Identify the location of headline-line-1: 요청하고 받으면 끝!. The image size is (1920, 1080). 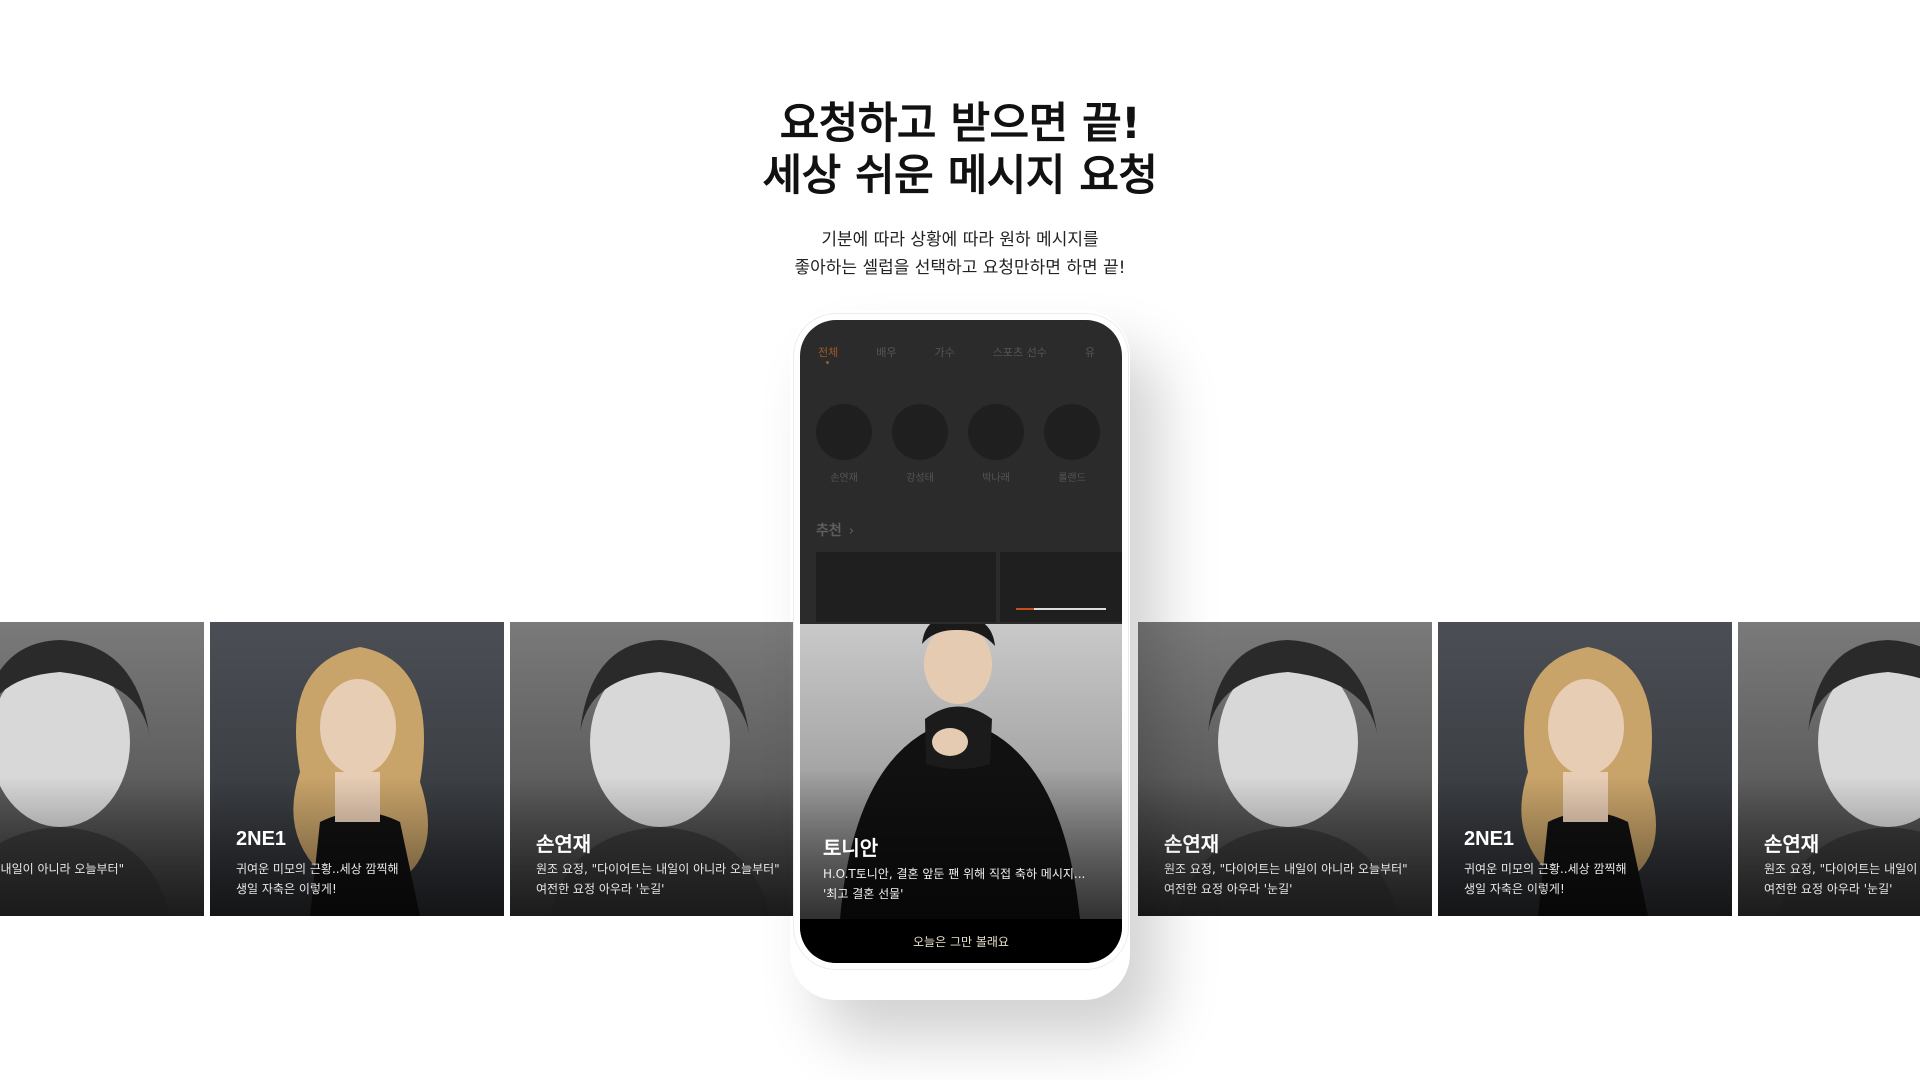
(960, 124).